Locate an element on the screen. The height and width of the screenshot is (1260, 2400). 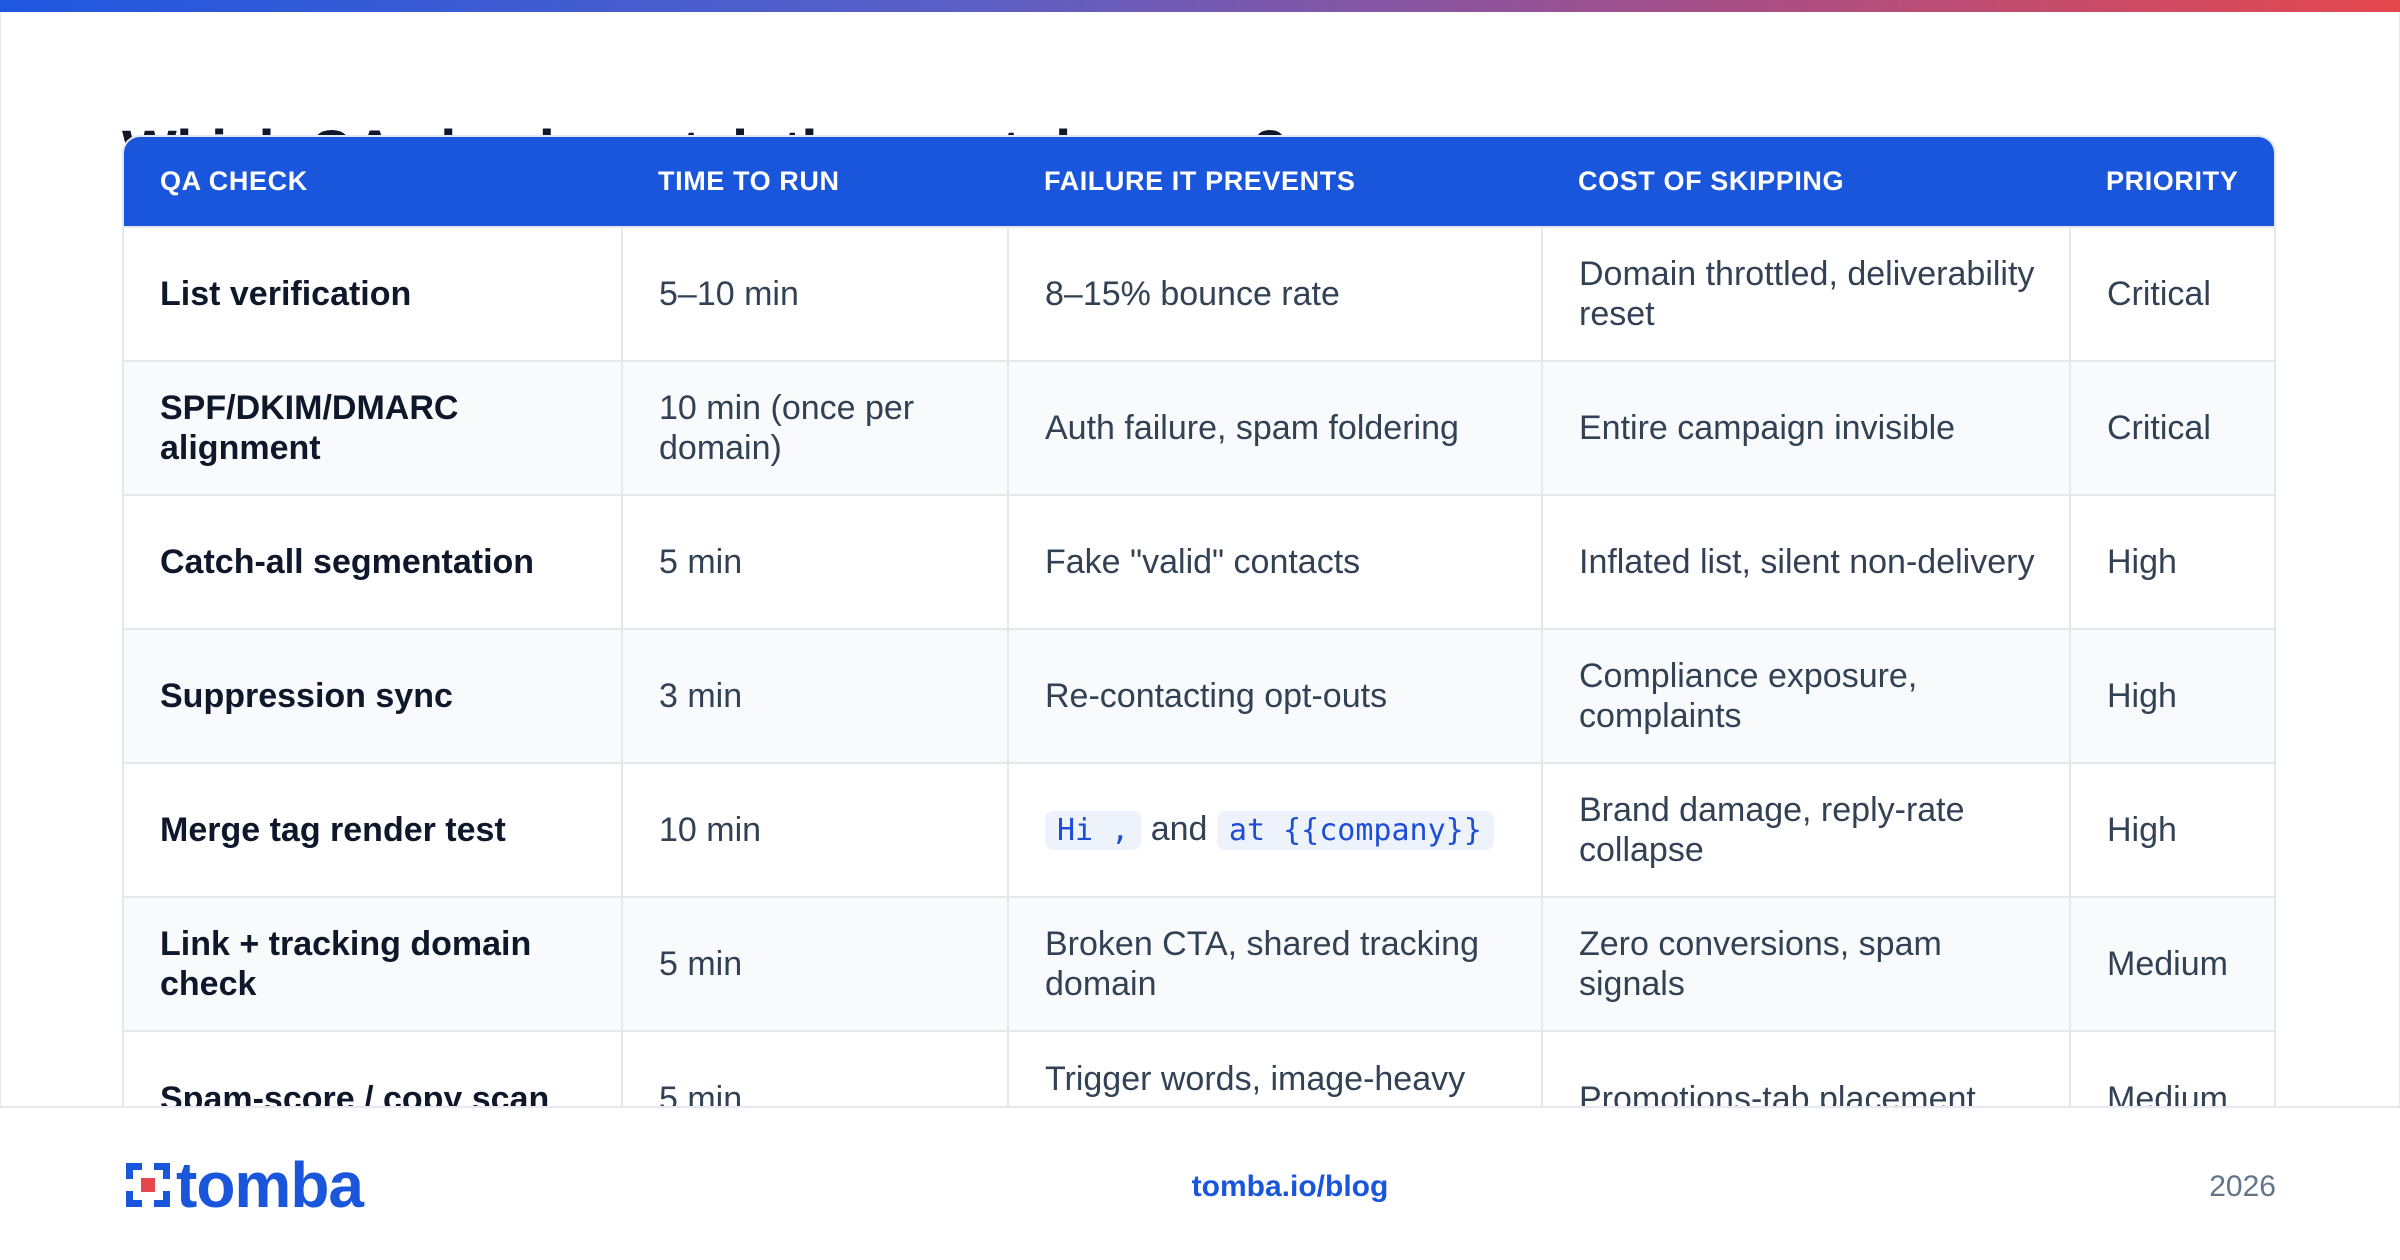
cell-qa-check: Suppression sync is located at coordinates (373, 695).